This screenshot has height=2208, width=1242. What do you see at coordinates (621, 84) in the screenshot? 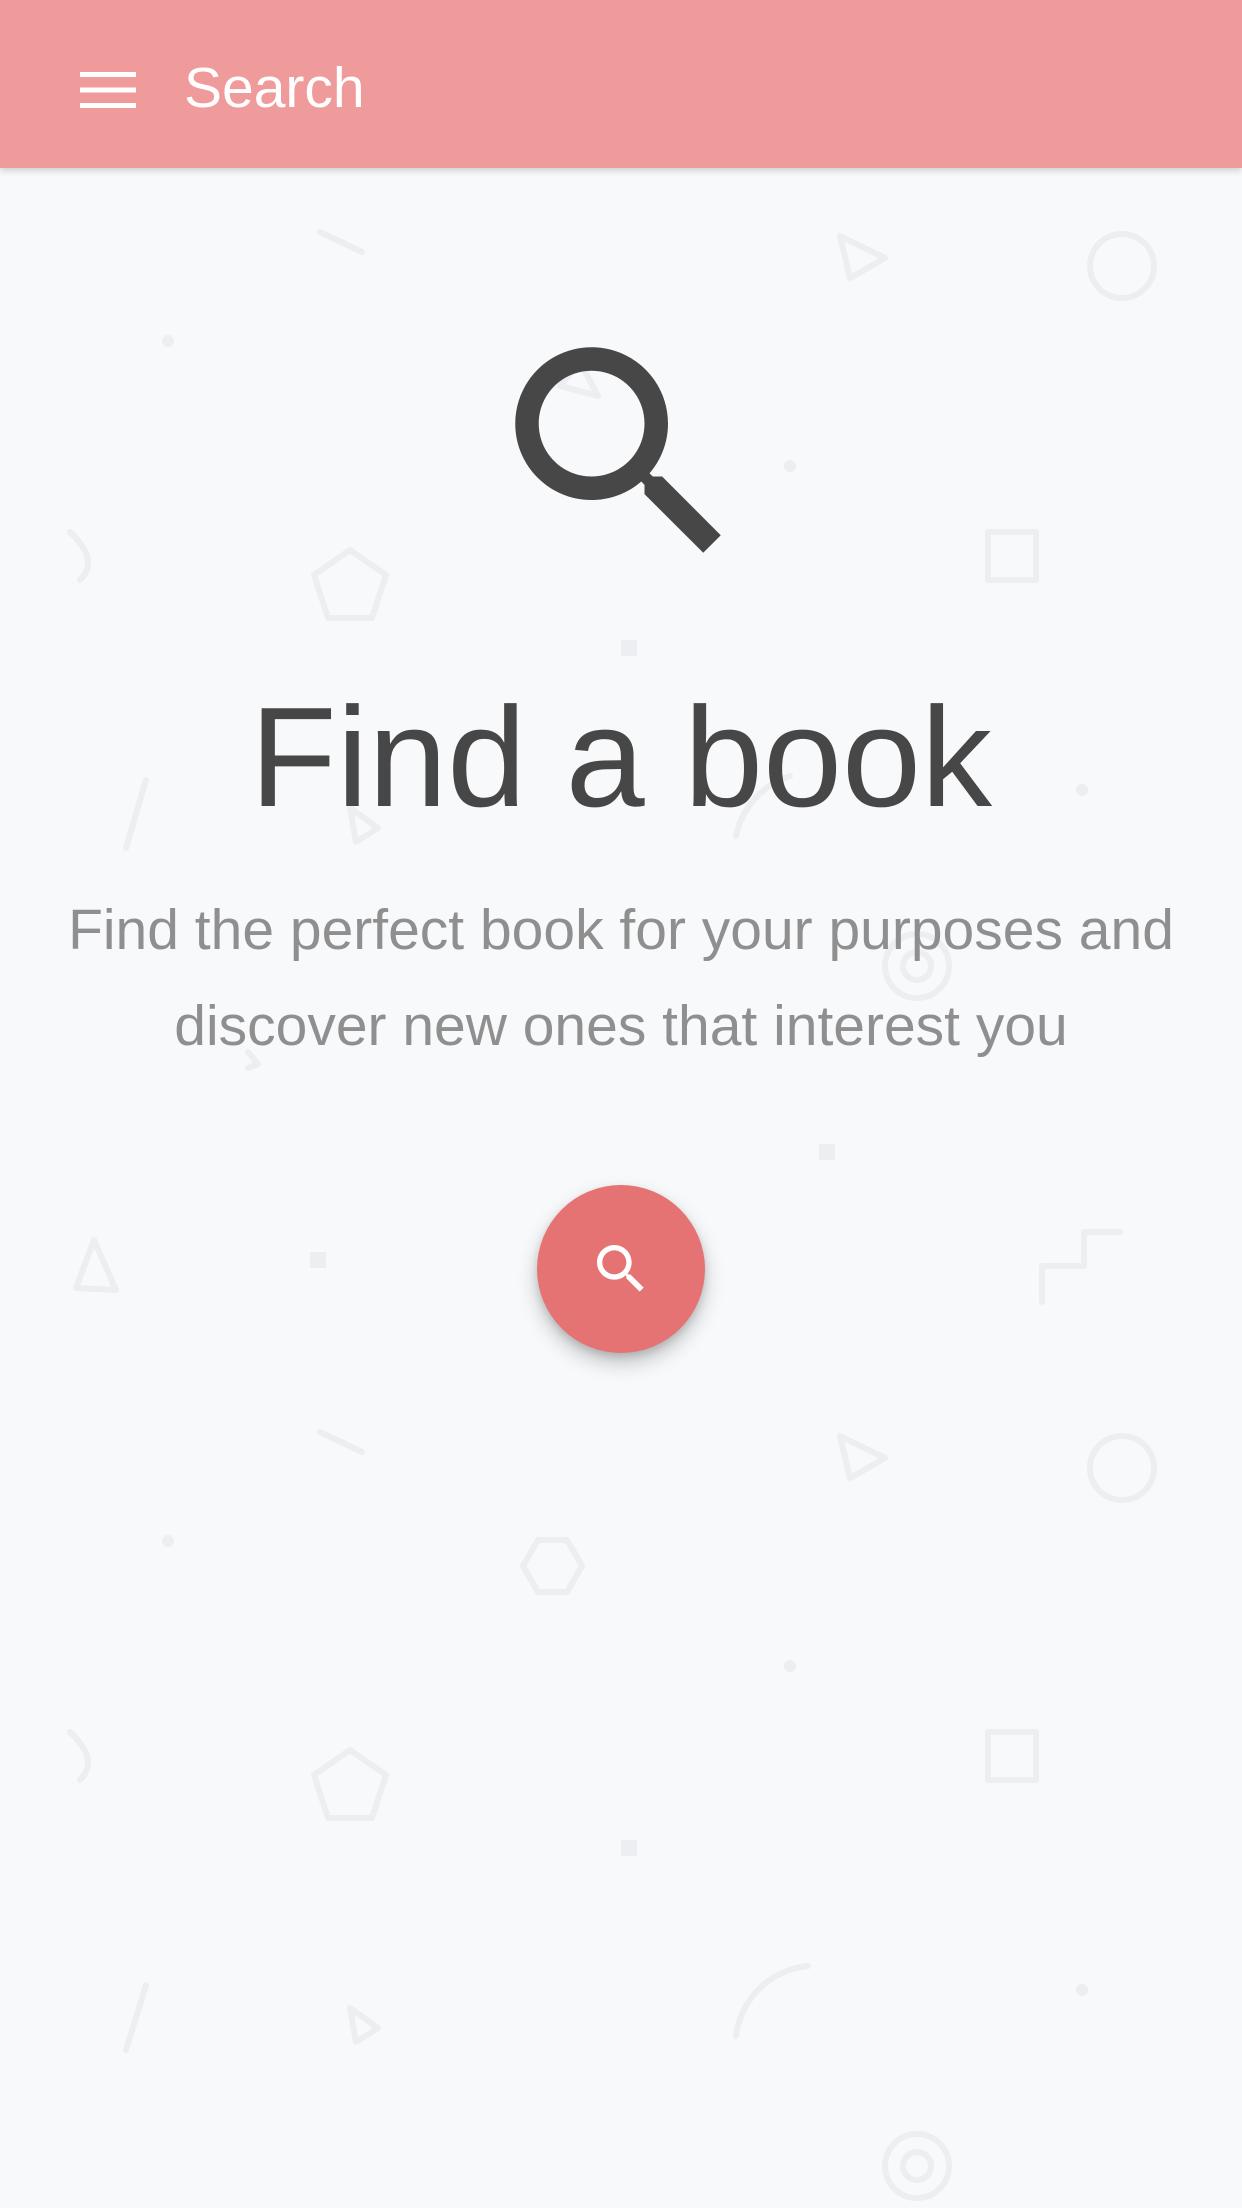
I see `app-bar: Search` at bounding box center [621, 84].